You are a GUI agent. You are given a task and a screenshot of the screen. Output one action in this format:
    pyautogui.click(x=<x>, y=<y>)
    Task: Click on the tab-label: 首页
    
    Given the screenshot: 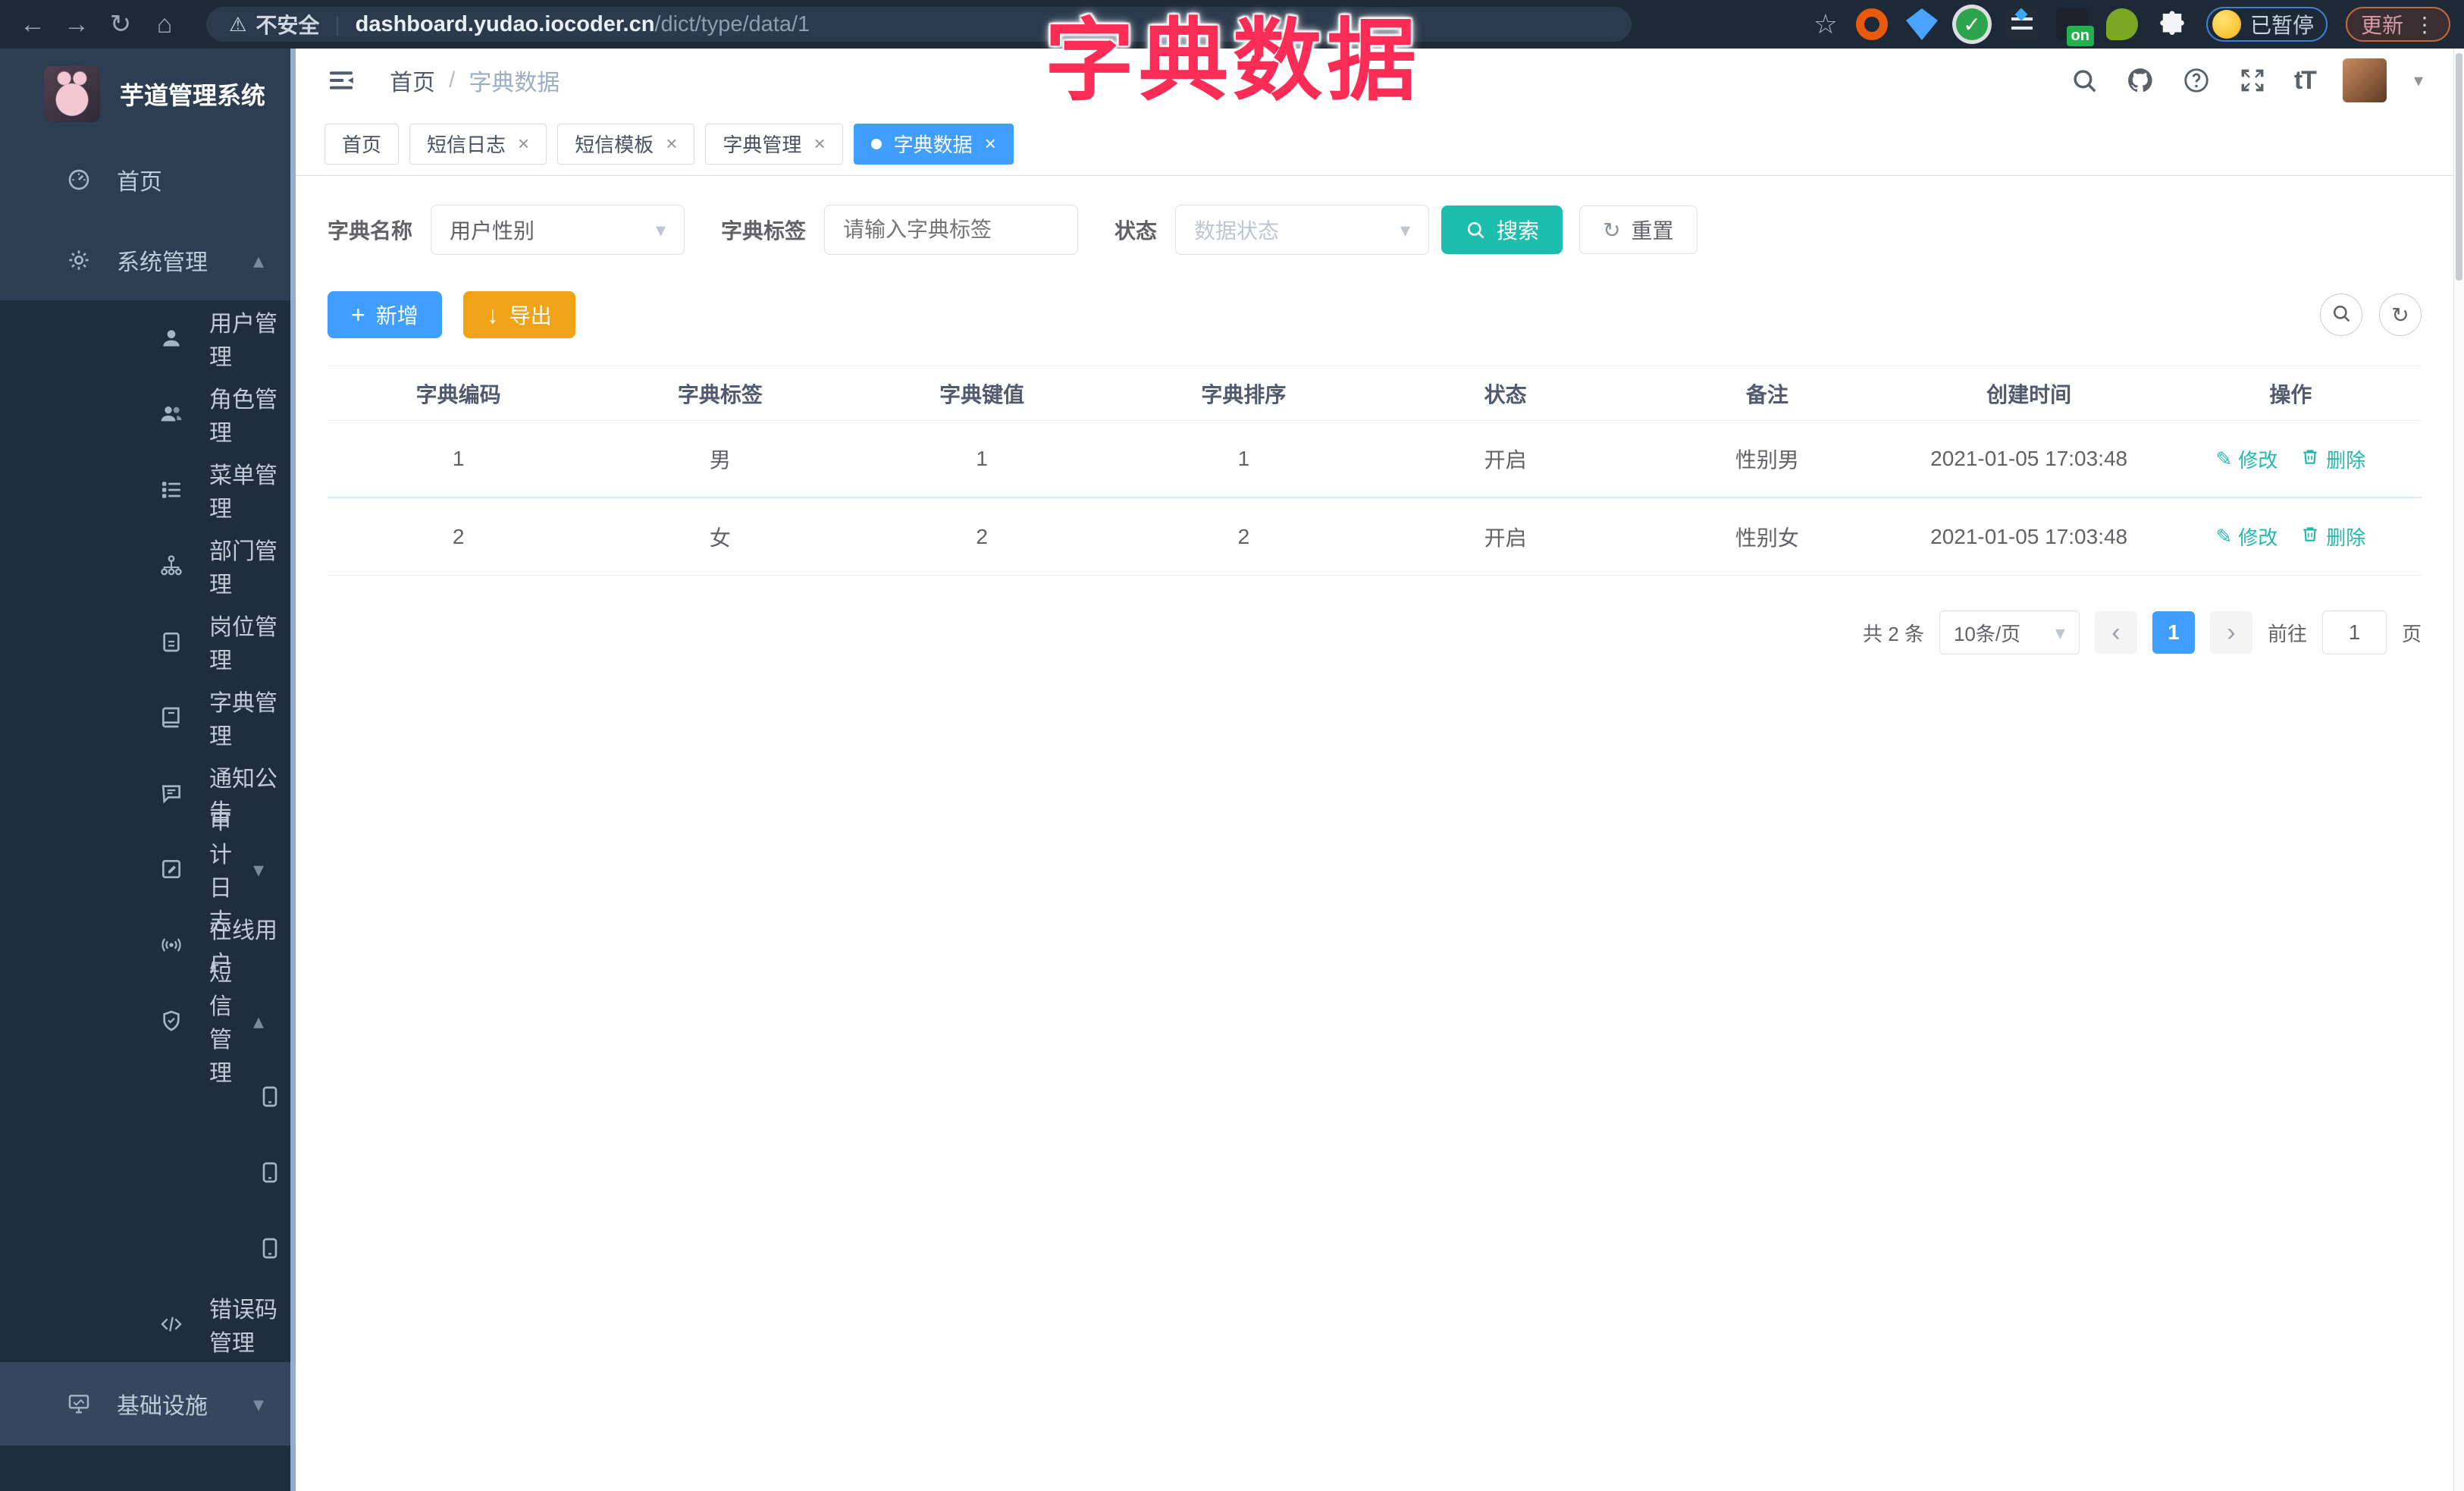 What is the action you would take?
    pyautogui.click(x=362, y=144)
    